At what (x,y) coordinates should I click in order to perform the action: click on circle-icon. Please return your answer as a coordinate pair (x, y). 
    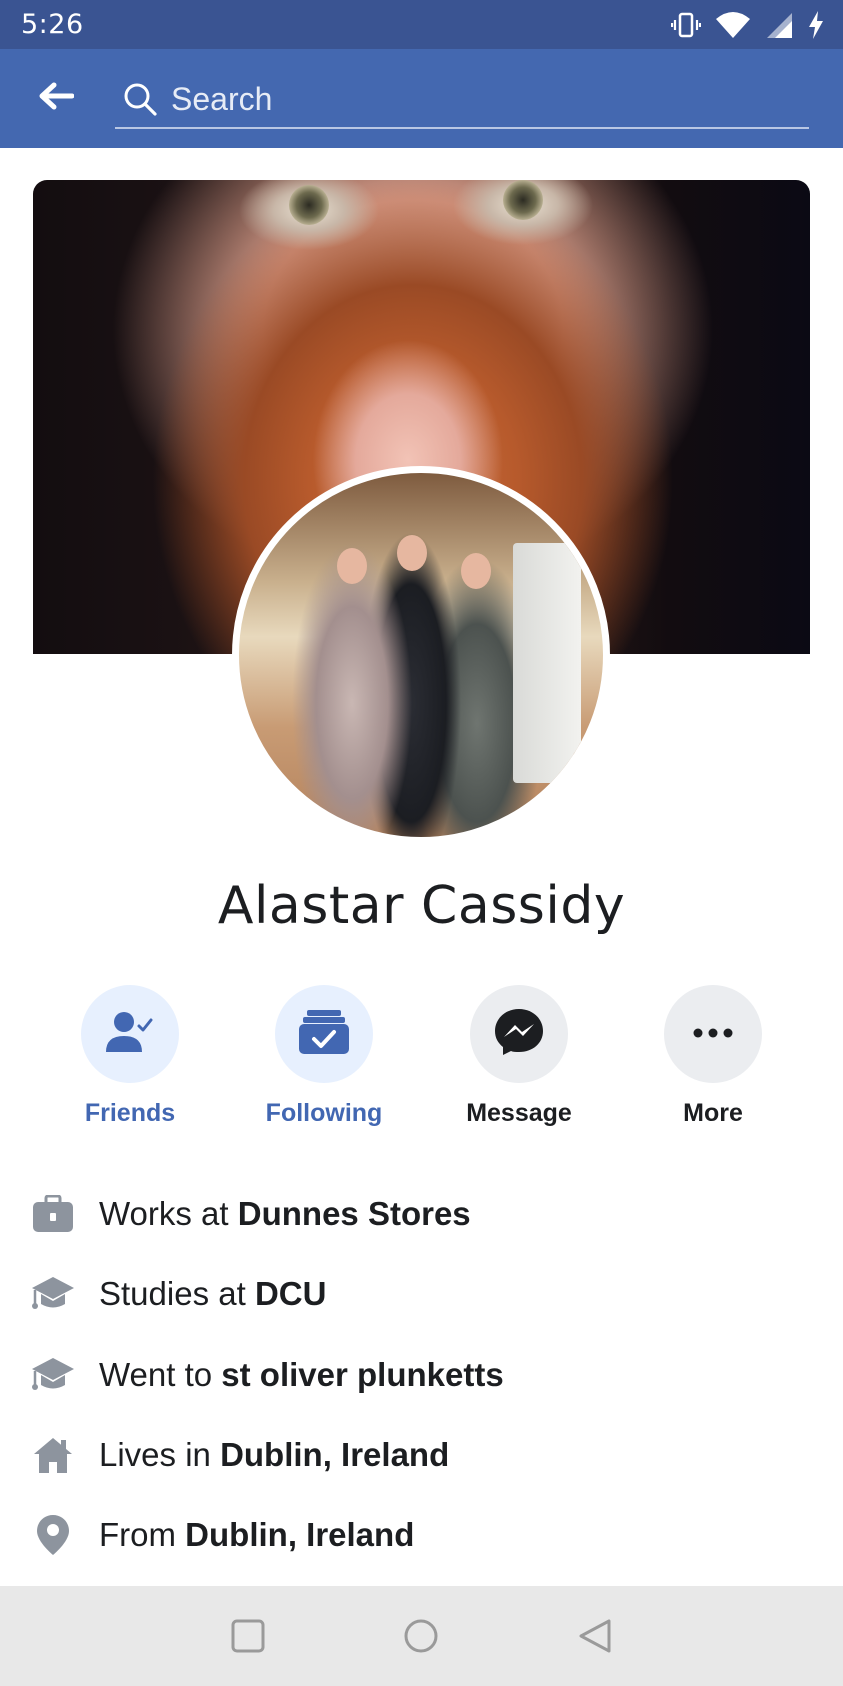
    Looking at the image, I should click on (421, 1638).